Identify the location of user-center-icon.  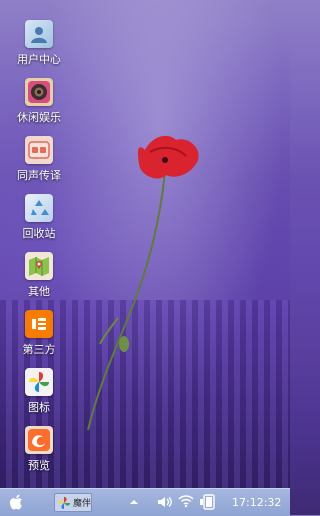
(39, 34).